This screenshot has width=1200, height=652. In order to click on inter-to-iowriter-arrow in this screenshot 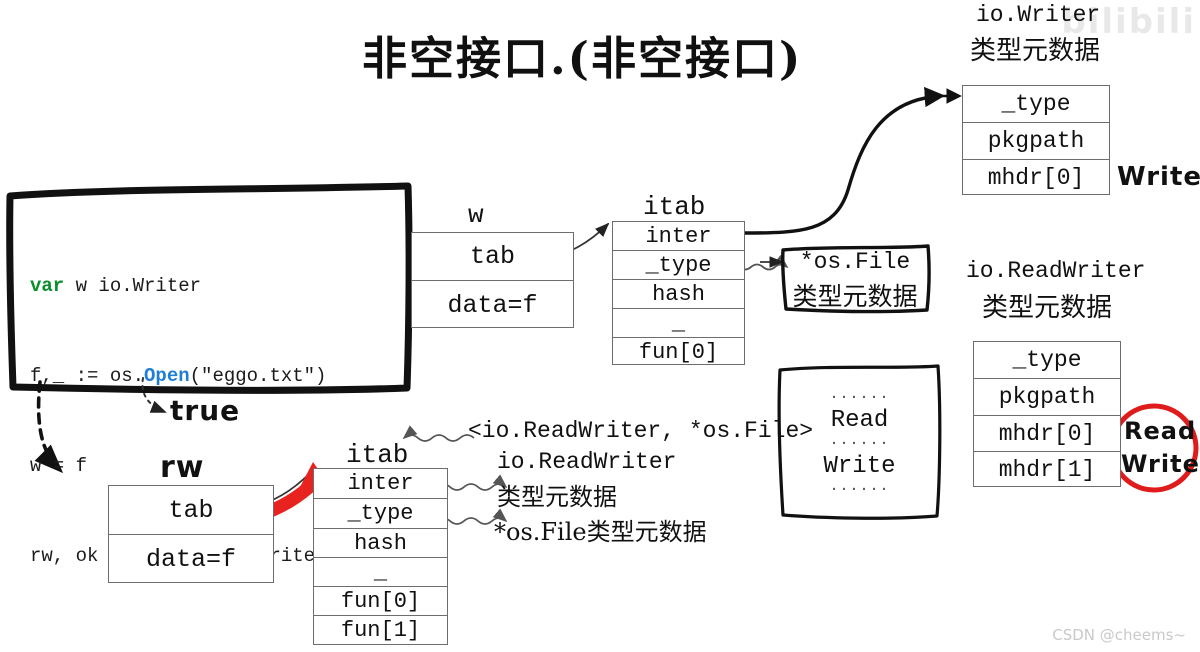, I will do `click(844, 160)`.